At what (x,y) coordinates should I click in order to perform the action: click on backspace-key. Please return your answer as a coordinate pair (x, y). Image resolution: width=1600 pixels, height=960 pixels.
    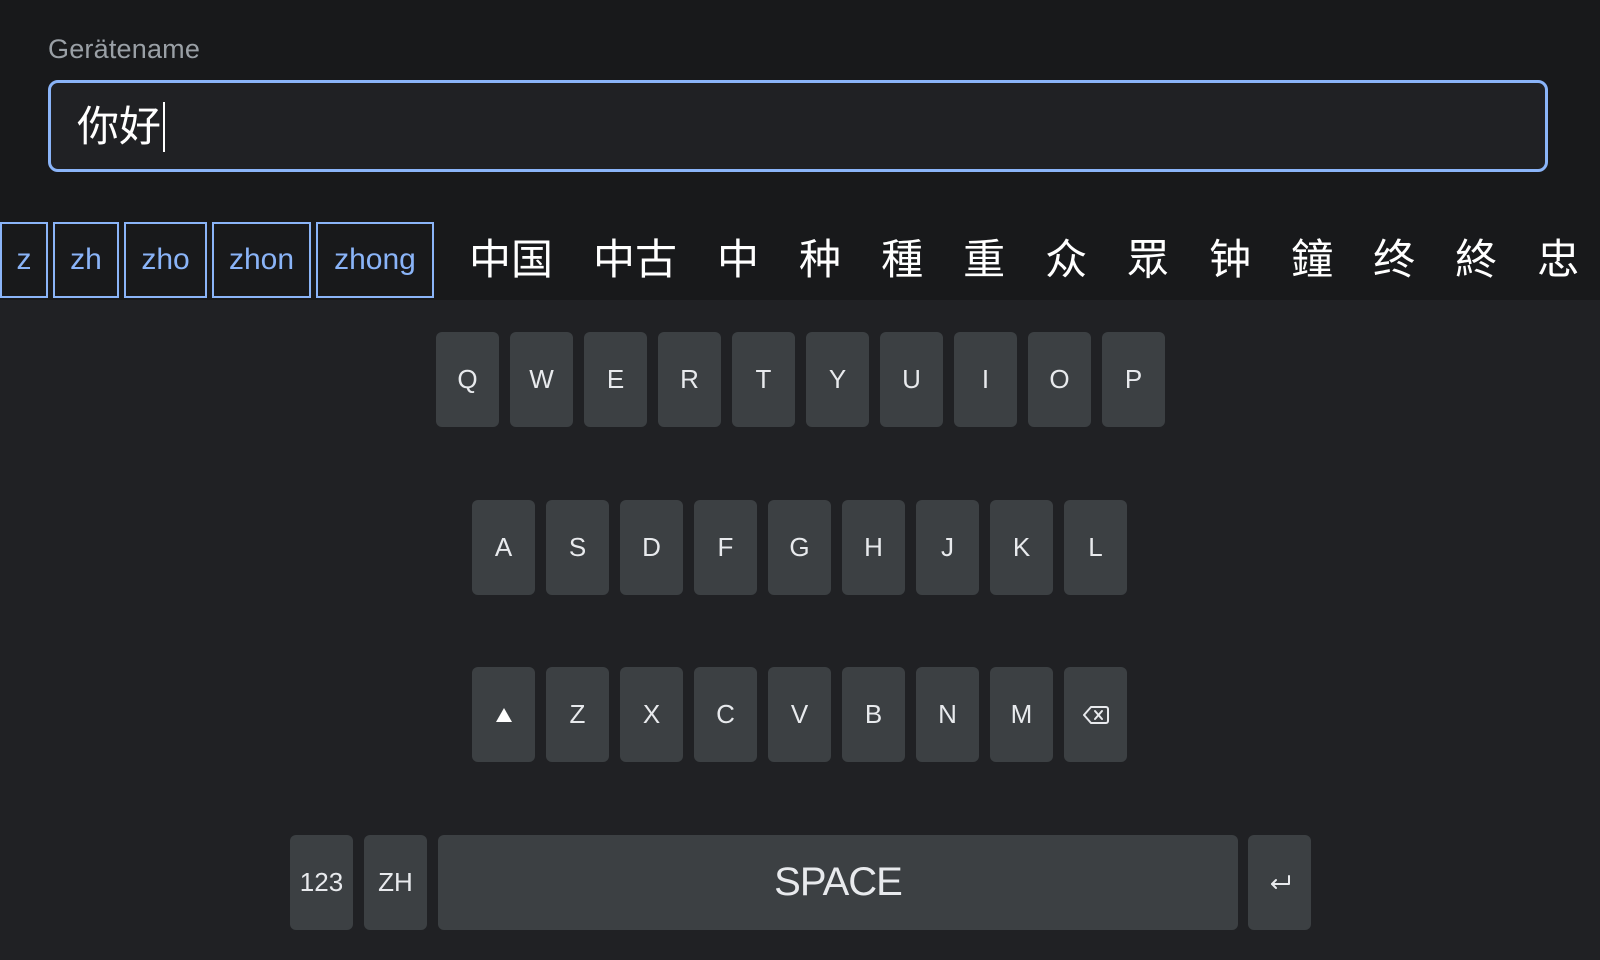
    Looking at the image, I should click on (1095, 714).